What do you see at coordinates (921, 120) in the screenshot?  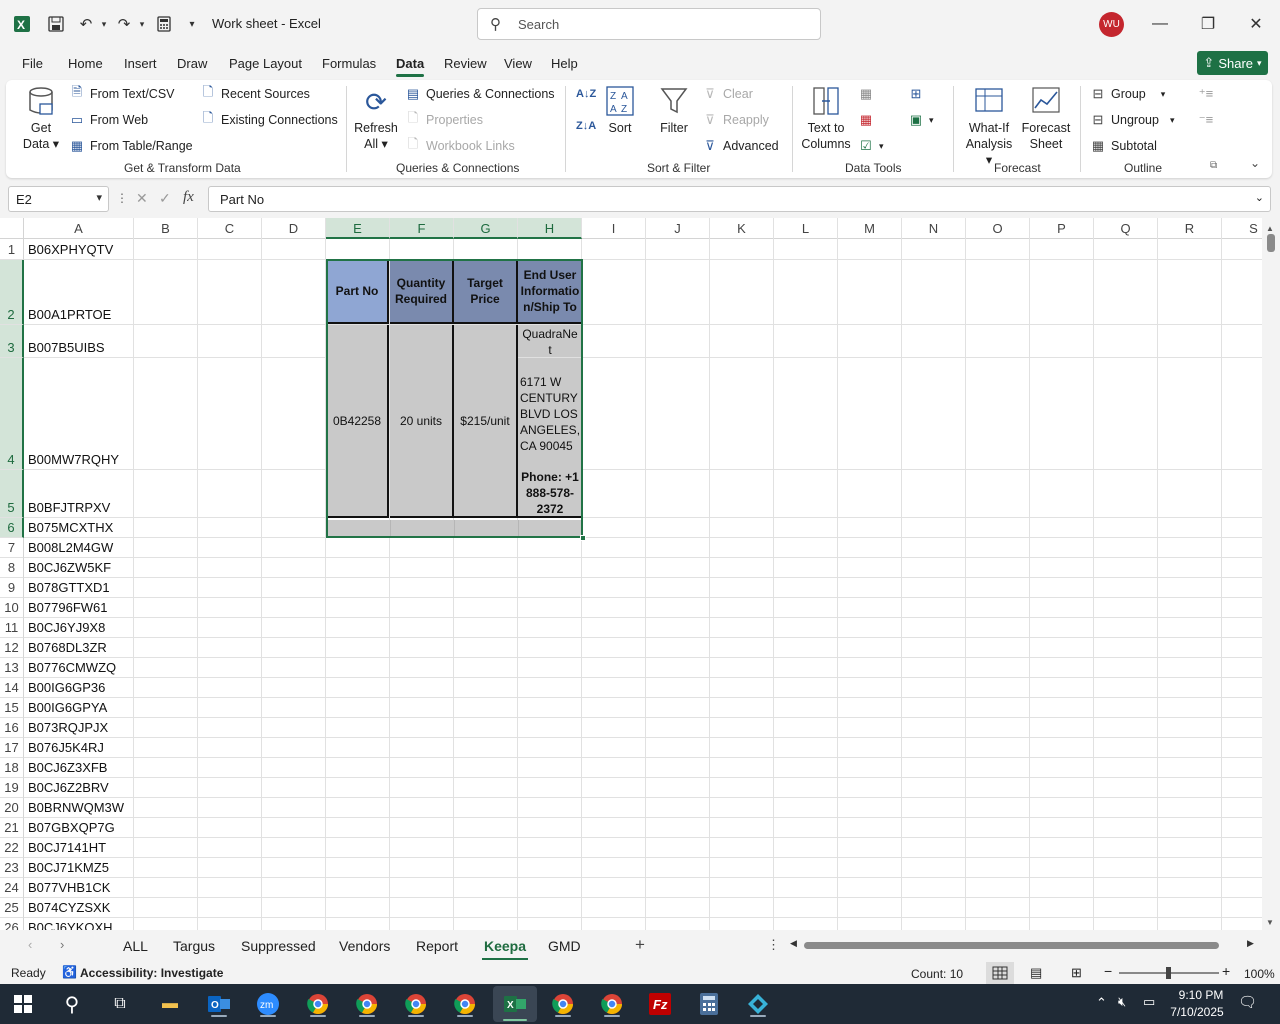 I see `data-model-button: ▣ ▾` at bounding box center [921, 120].